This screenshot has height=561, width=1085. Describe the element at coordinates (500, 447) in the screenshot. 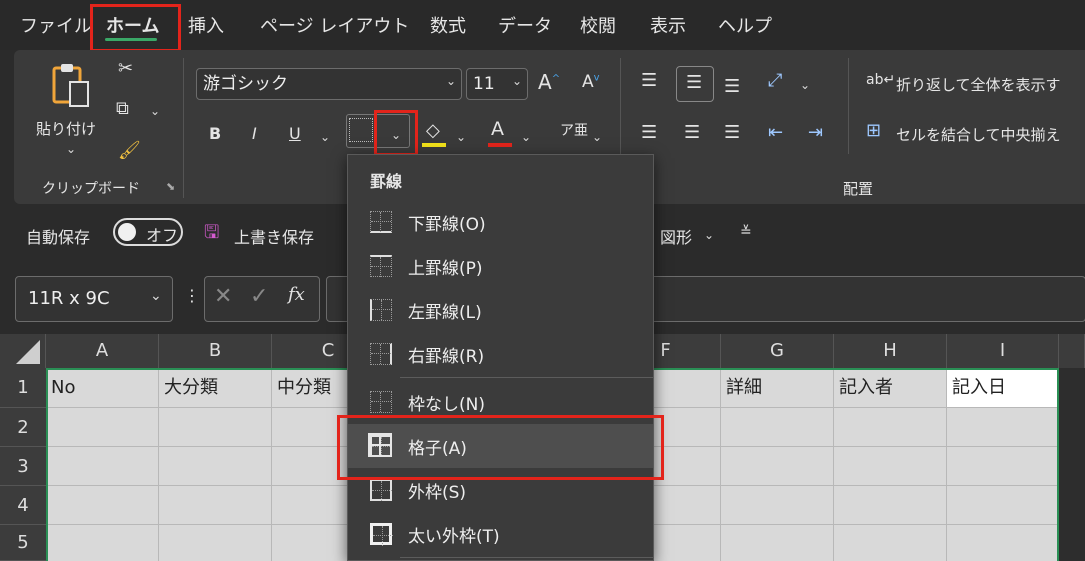

I see `highlight-all-borders-item` at that location.